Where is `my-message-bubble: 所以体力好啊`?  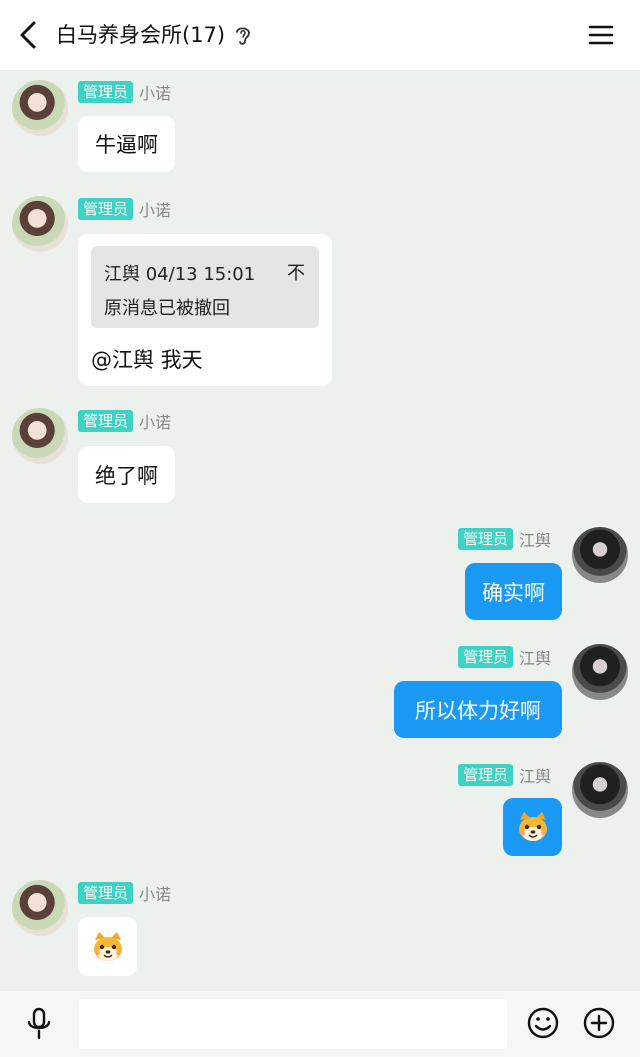
my-message-bubble: 所以体力好啊 is located at coordinates (478, 709).